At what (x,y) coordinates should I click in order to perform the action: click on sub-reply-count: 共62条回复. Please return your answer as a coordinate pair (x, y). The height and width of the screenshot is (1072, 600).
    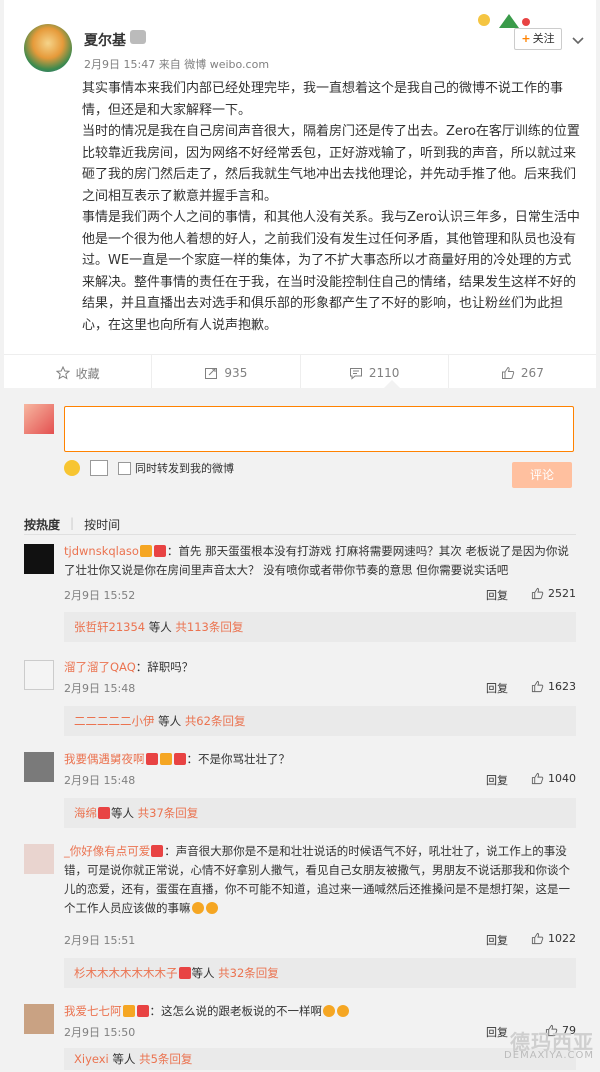
    Looking at the image, I should click on (215, 721).